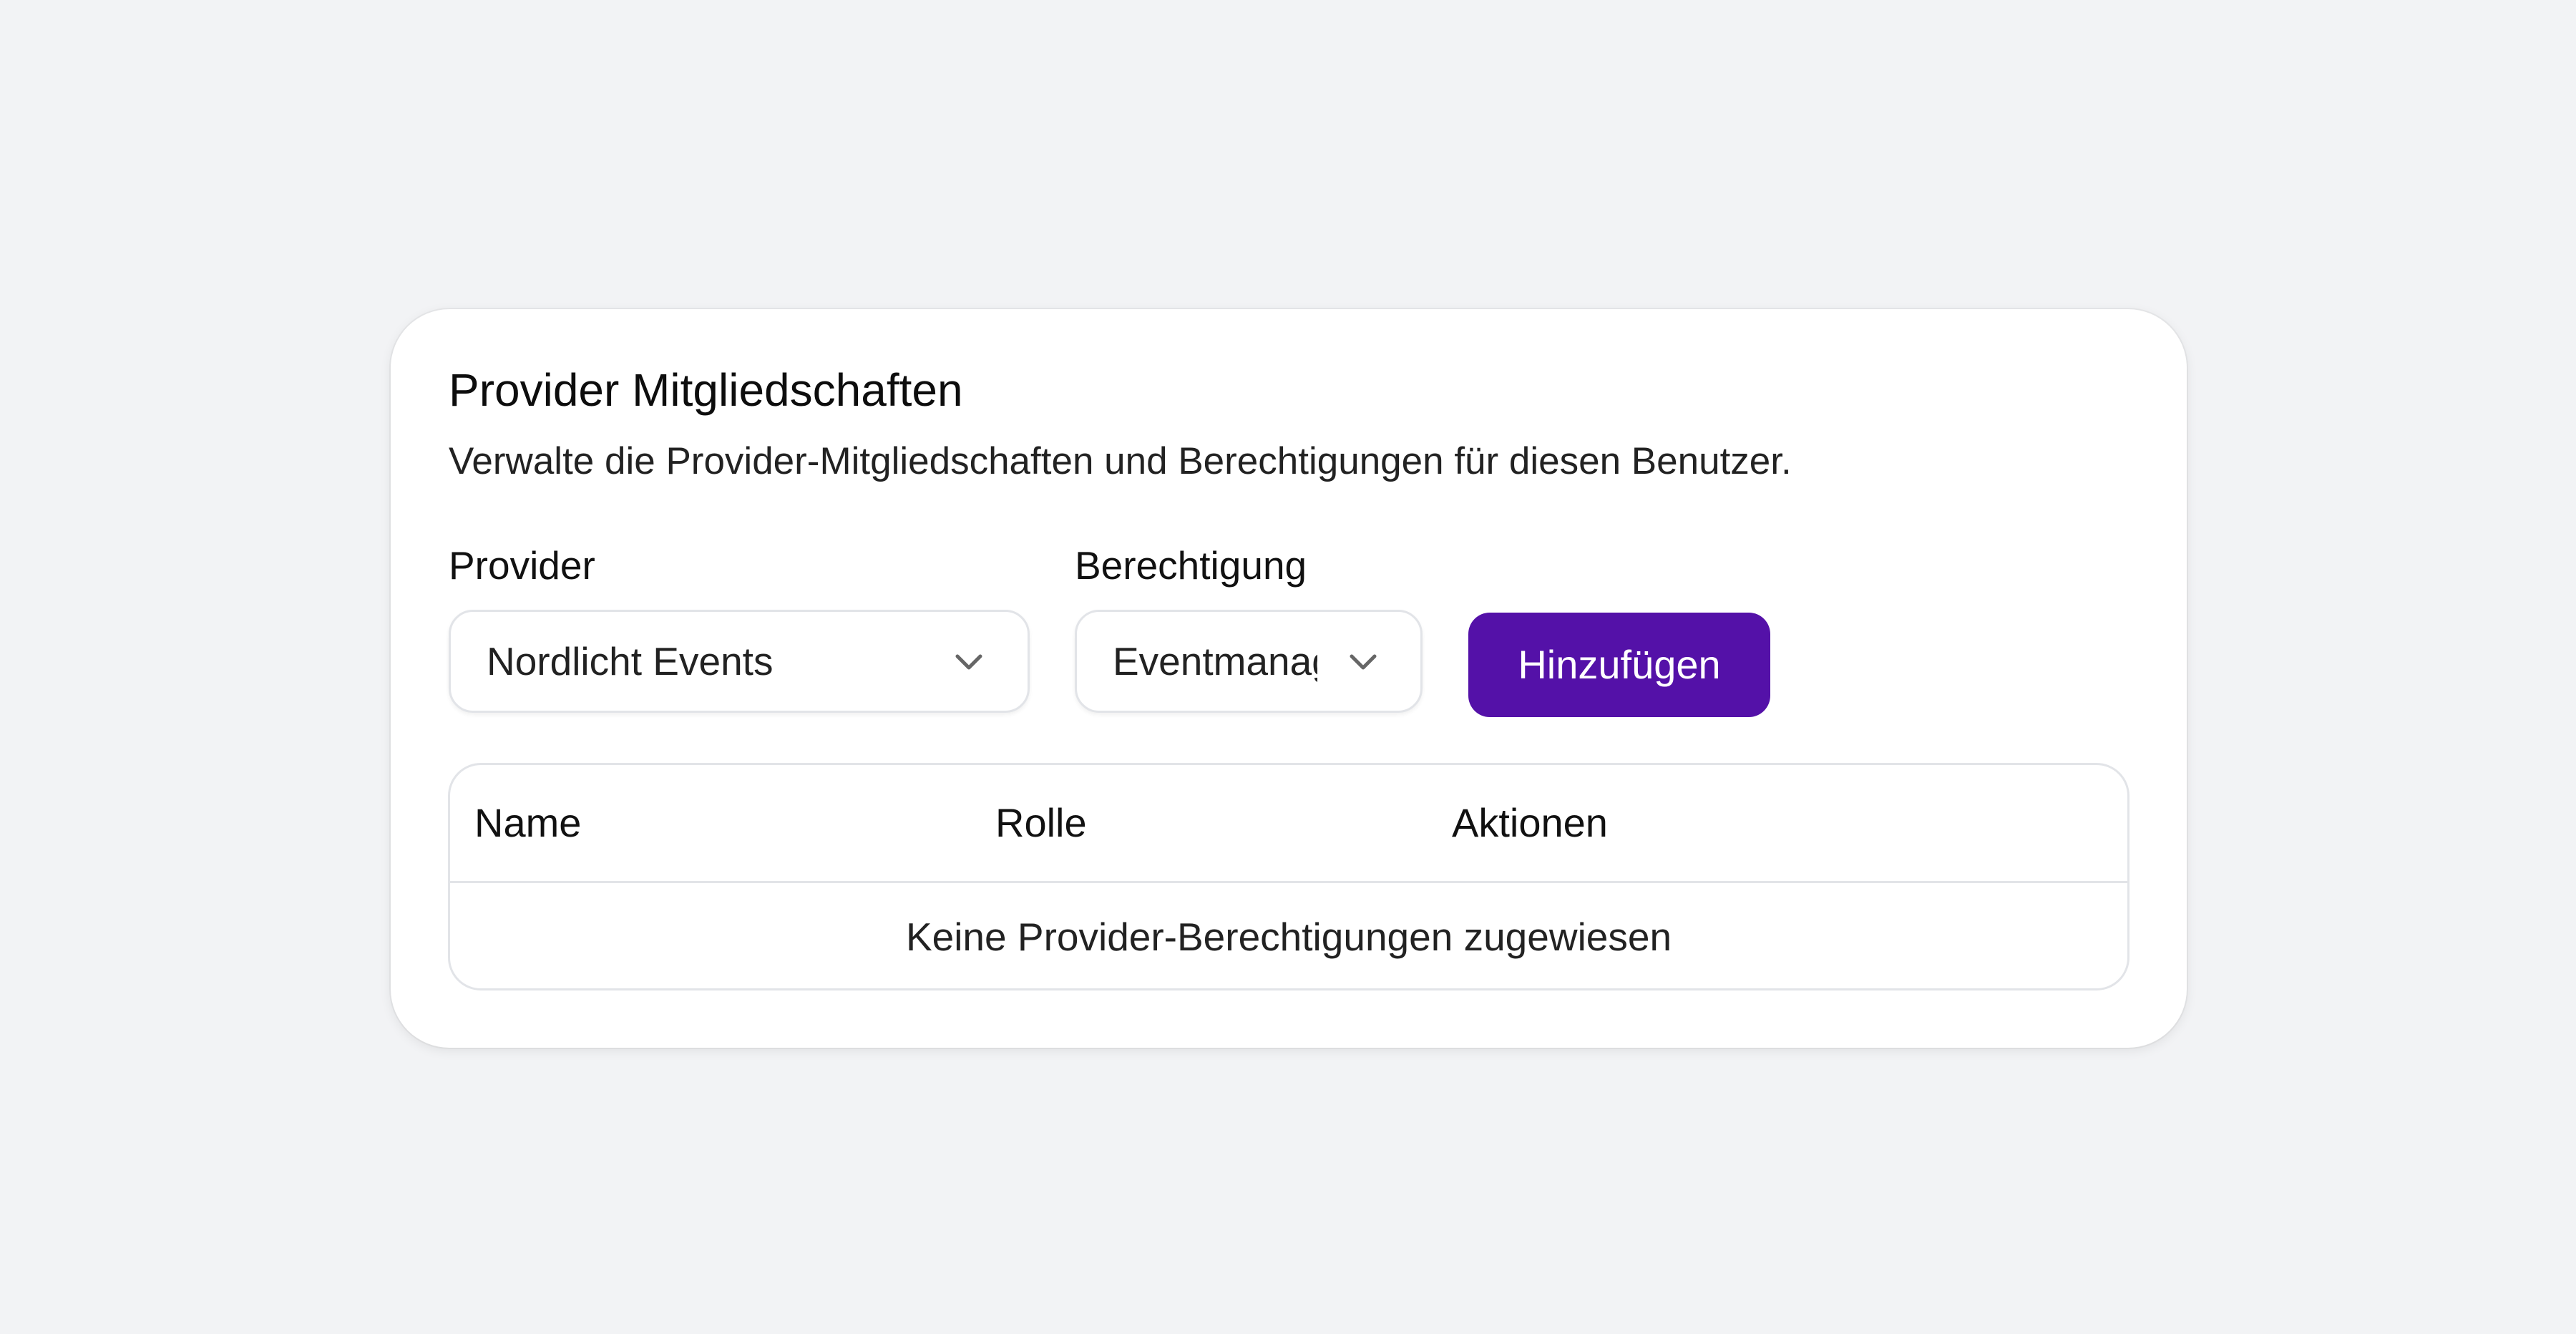 The height and width of the screenshot is (1334, 2576). Describe the element at coordinates (630, 661) in the screenshot. I see `provider-select-value: Nordlicht Events` at that location.